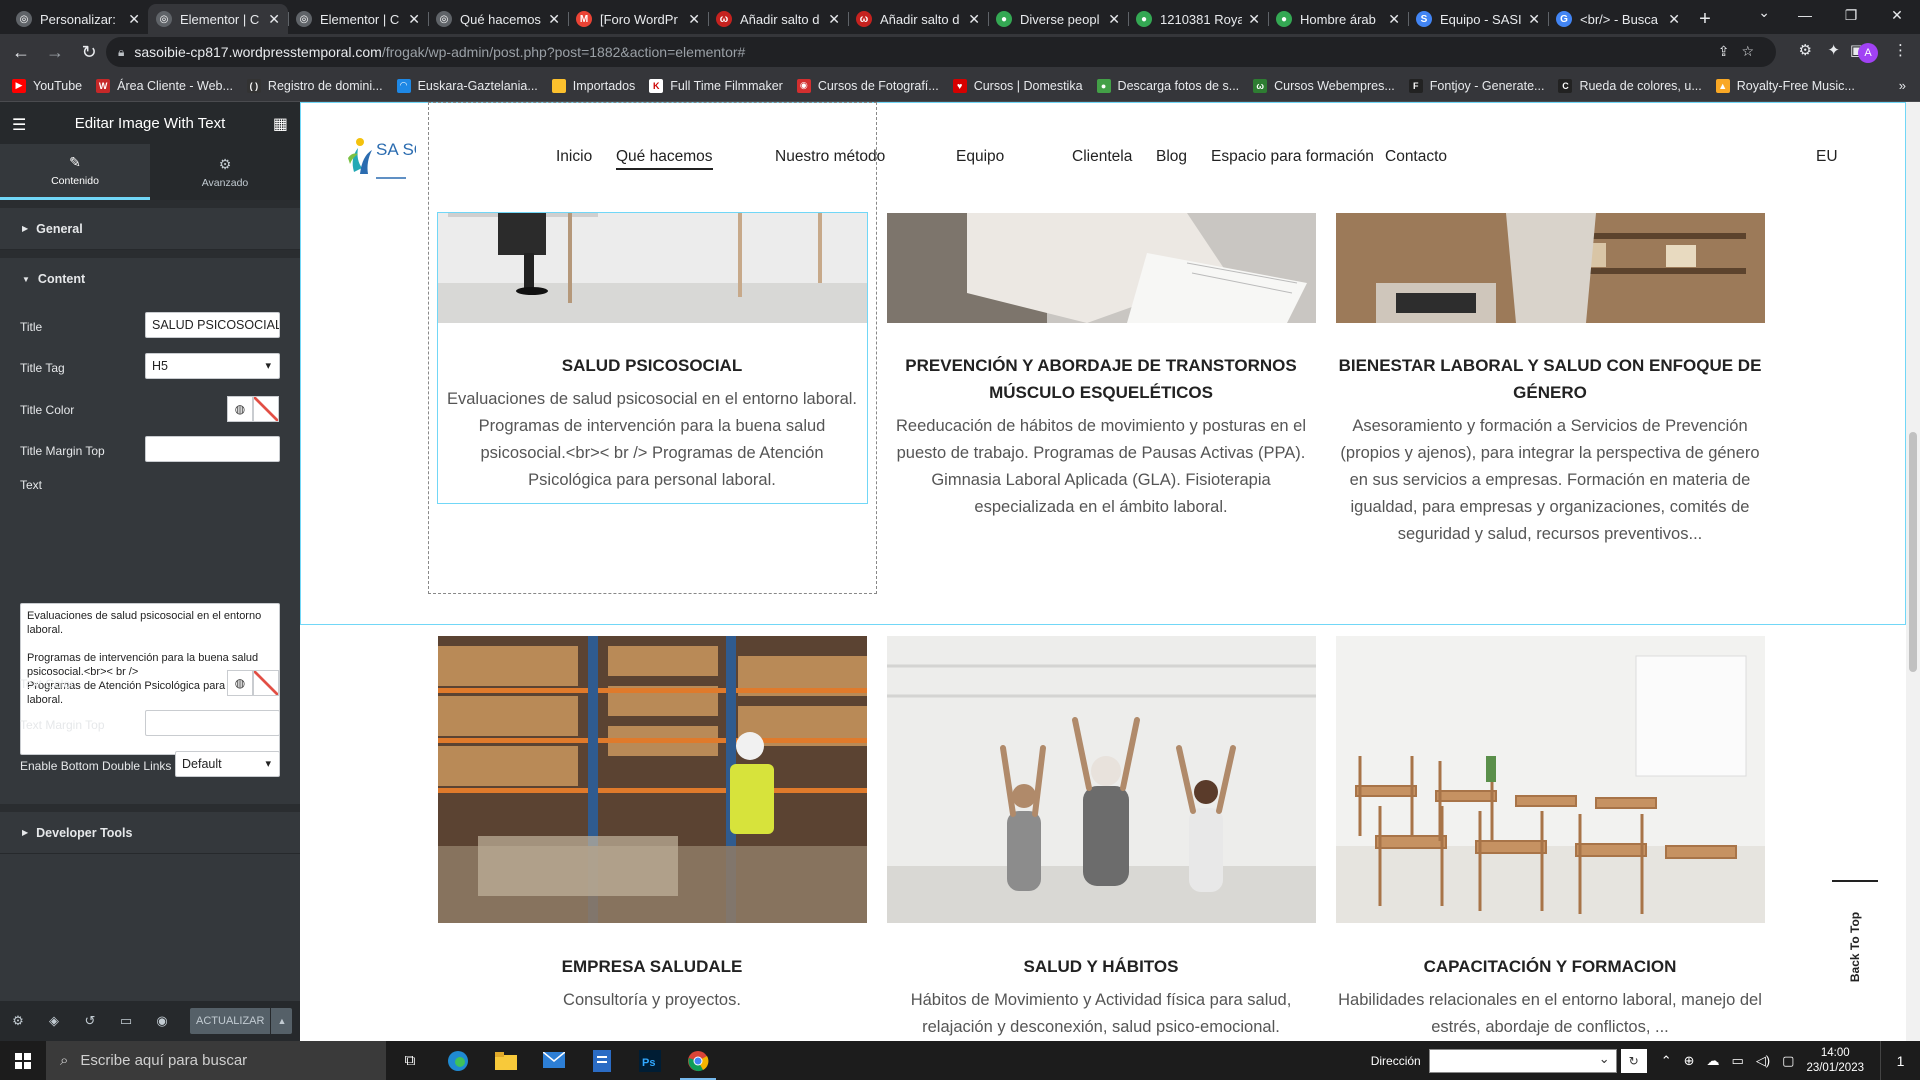 The height and width of the screenshot is (1080, 1920). I want to click on file-explorer-icon, so click(506, 1060).